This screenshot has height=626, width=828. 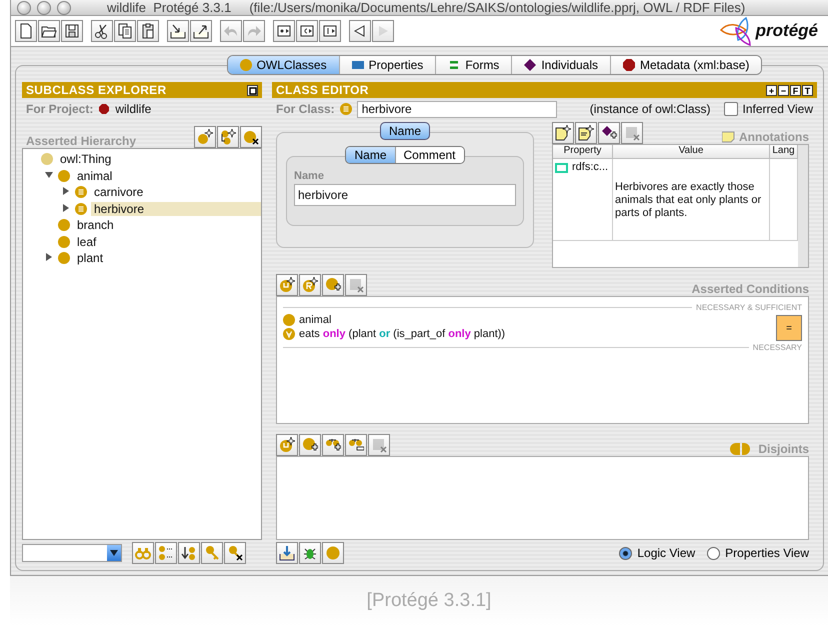 I want to click on cut-button, so click(x=102, y=31).